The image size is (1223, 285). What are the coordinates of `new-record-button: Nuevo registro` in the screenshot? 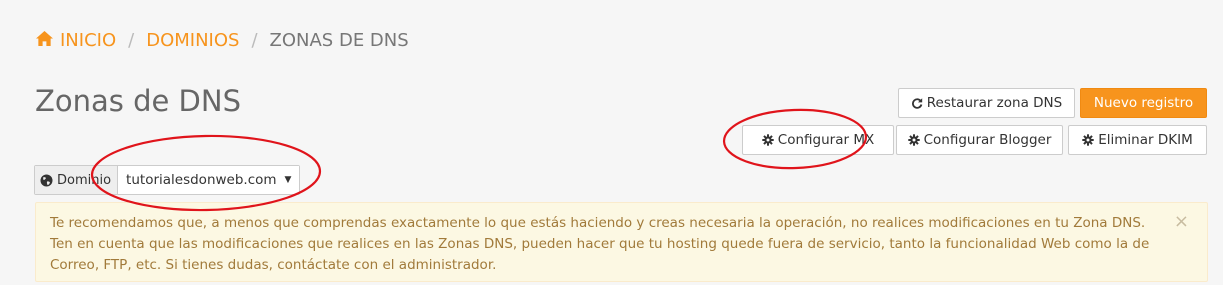 It's located at (1143, 103).